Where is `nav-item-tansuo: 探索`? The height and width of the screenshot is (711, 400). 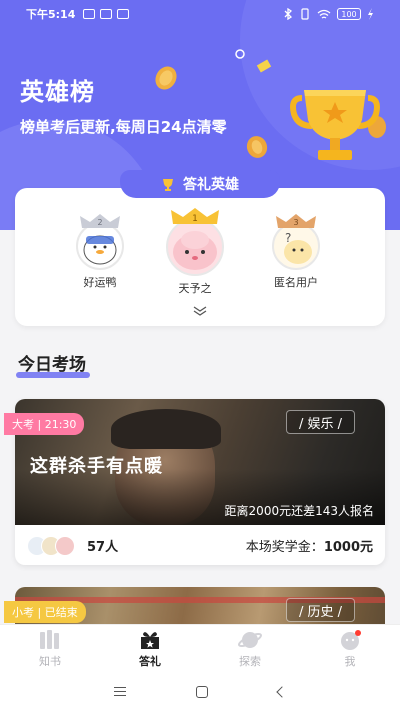 nav-item-tansuo: 探索 is located at coordinates (250, 648).